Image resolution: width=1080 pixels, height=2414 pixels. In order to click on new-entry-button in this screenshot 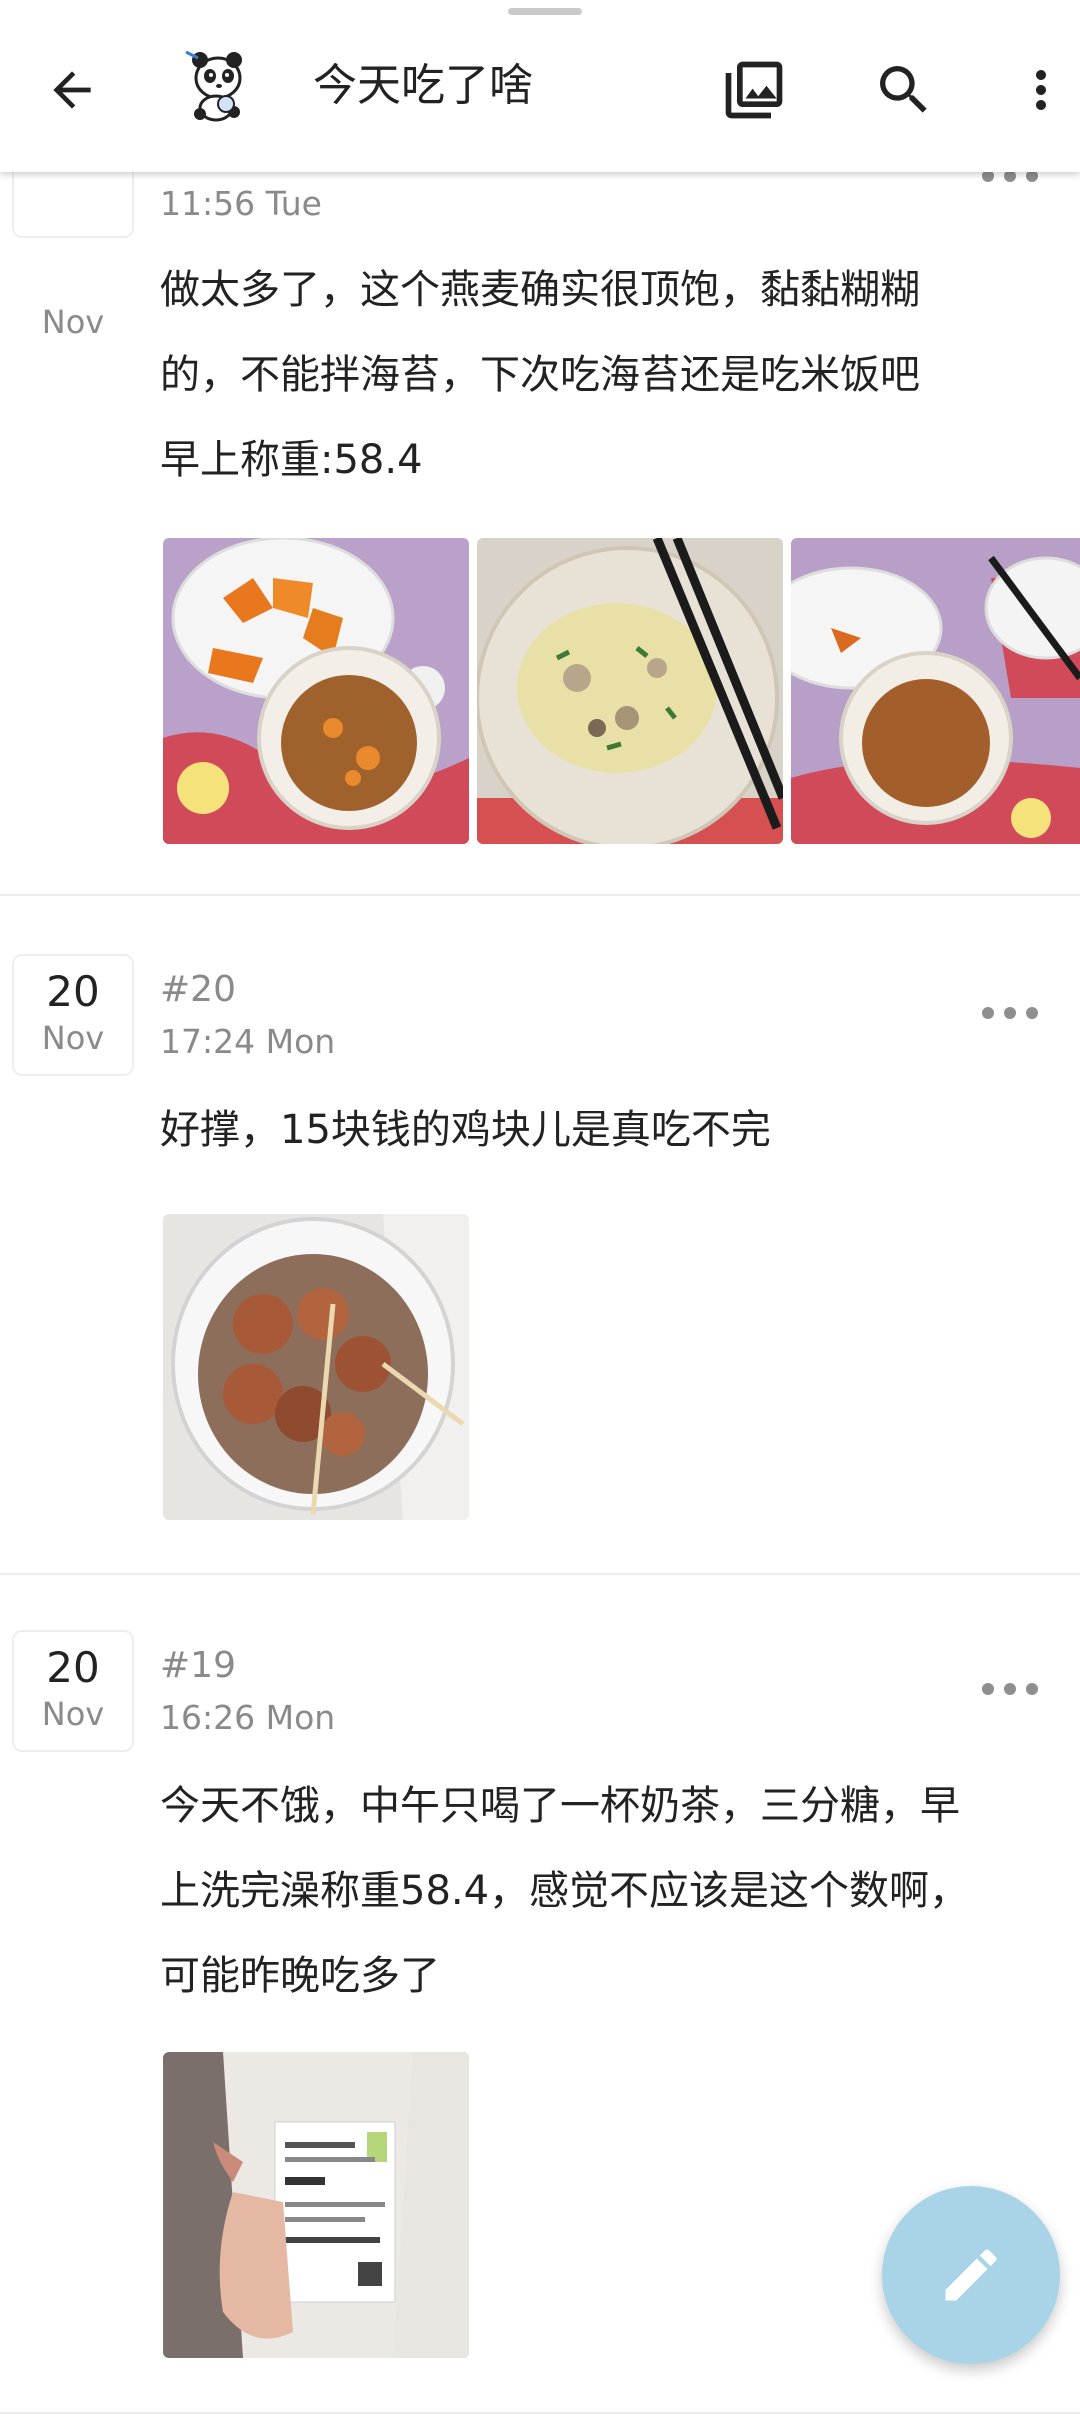, I will do `click(971, 2275)`.